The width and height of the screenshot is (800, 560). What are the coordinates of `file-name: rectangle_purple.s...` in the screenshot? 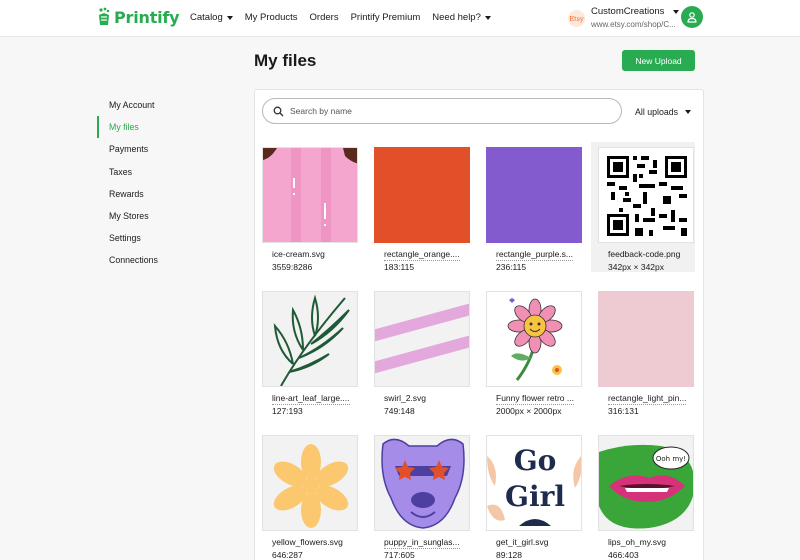 It's located at (535, 255).